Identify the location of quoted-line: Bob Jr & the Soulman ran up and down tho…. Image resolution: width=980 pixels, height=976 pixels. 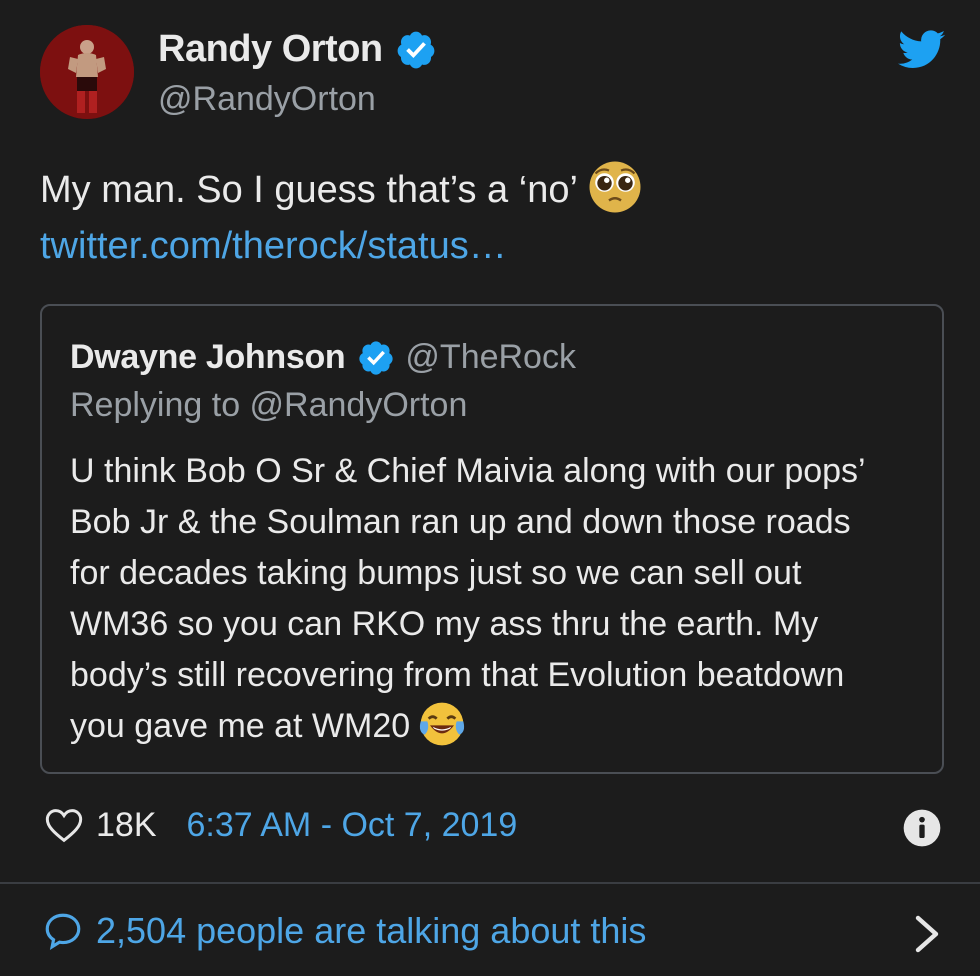
(460, 522).